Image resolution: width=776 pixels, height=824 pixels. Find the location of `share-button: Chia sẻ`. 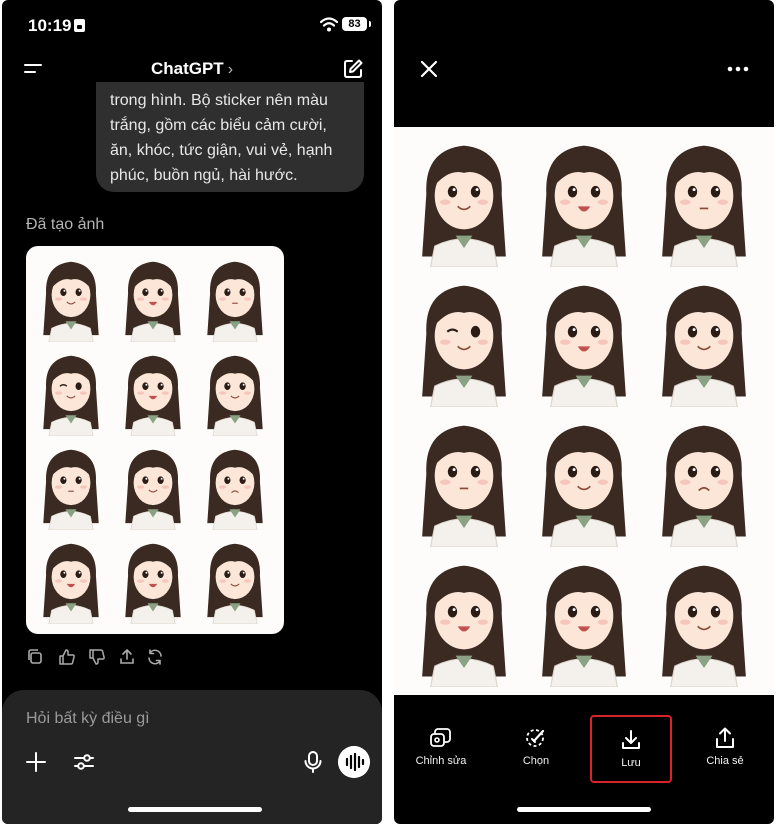

share-button: Chia sẻ is located at coordinates (725, 749).